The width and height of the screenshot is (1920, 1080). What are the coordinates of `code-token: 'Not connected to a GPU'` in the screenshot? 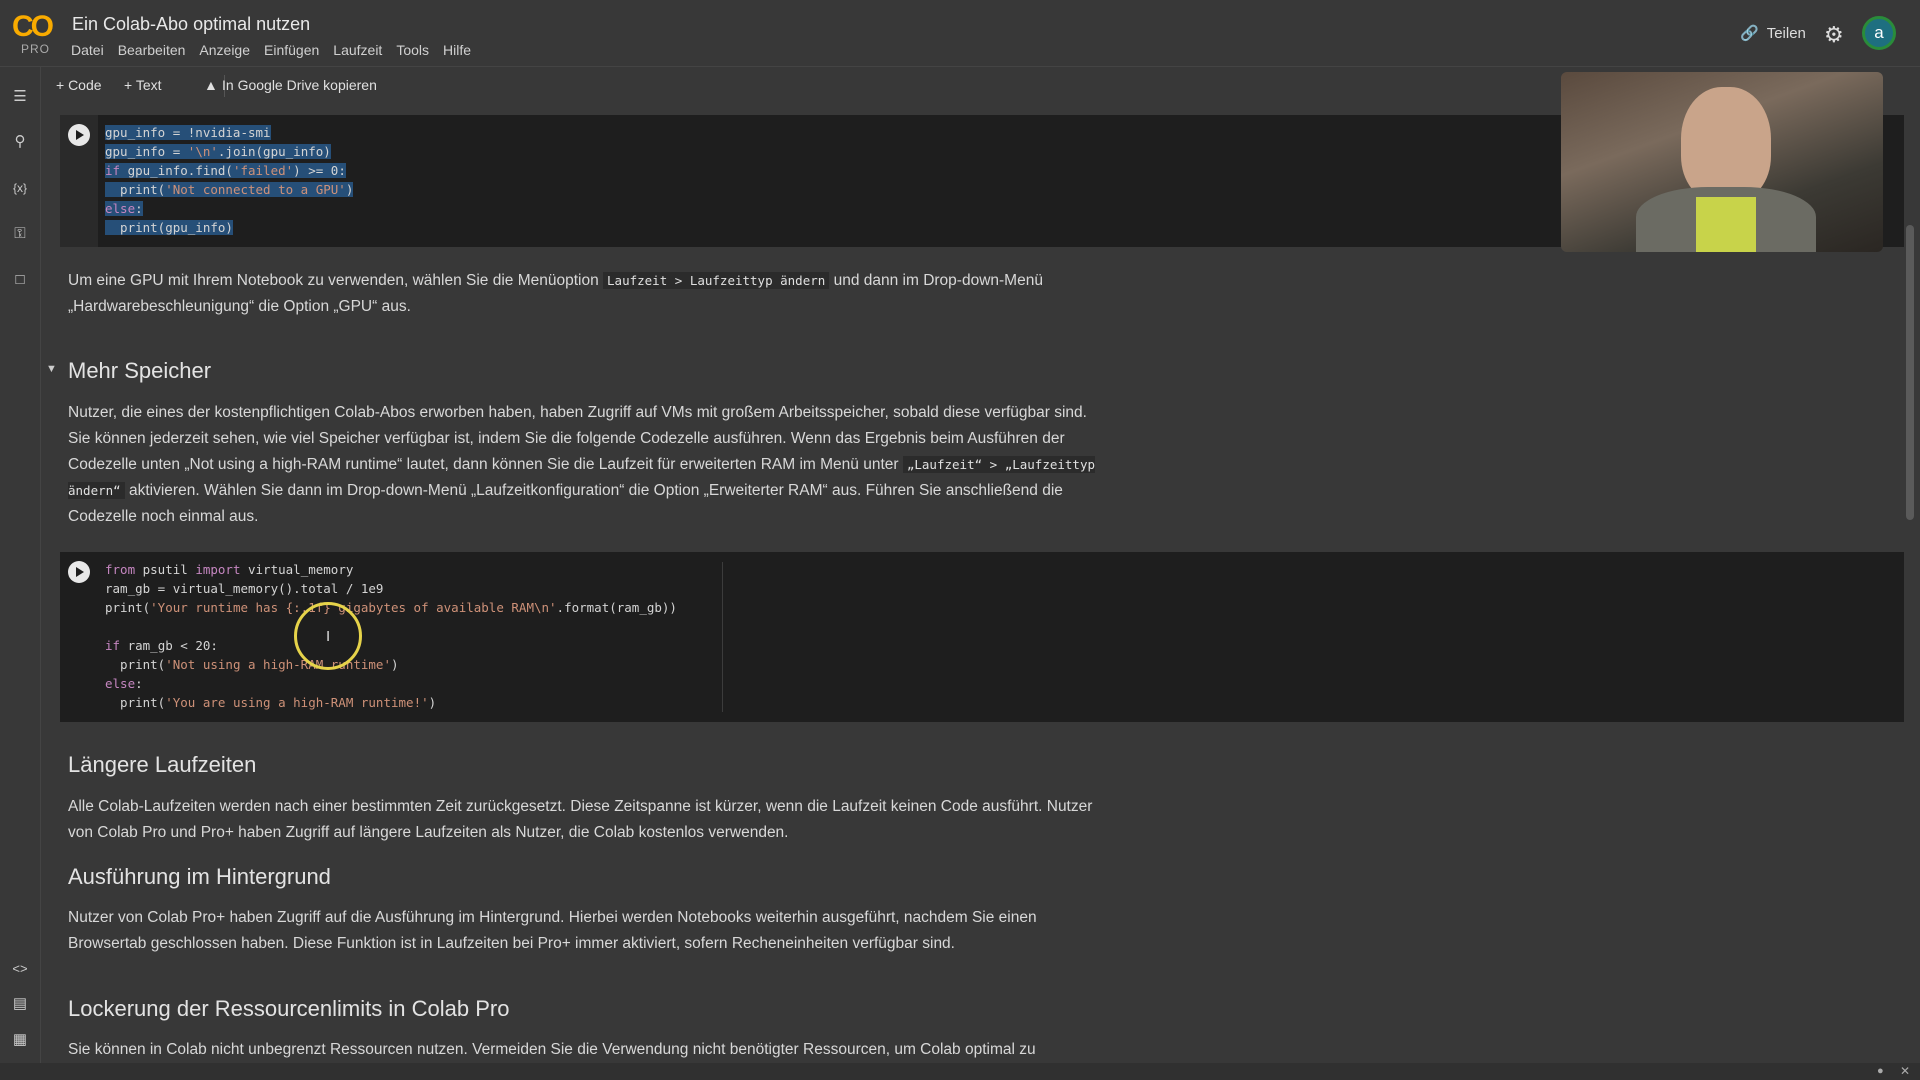 It's located at (255, 189).